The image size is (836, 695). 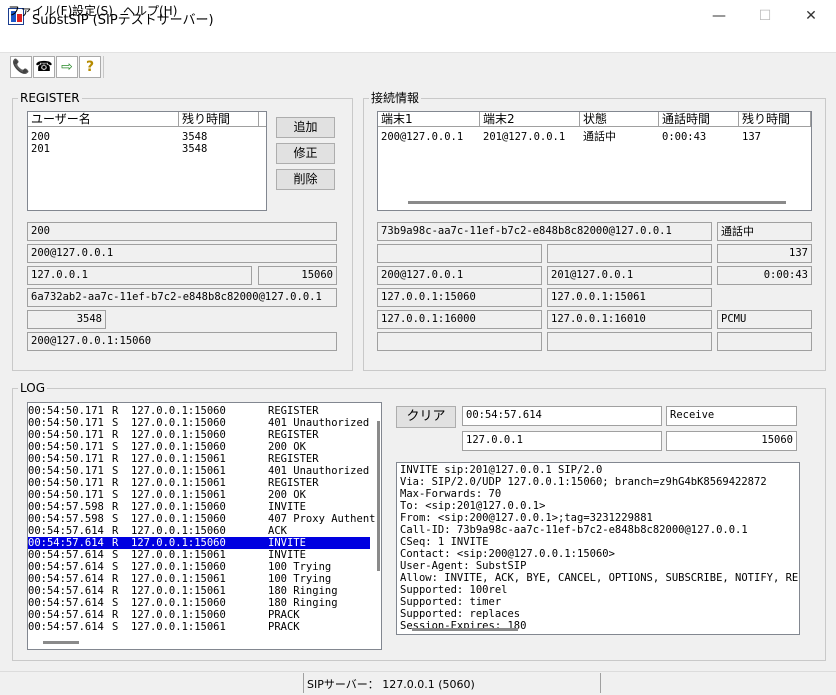 What do you see at coordinates (454, 590) in the screenshot?
I see `sip-message-line: Supported: 100rel` at bounding box center [454, 590].